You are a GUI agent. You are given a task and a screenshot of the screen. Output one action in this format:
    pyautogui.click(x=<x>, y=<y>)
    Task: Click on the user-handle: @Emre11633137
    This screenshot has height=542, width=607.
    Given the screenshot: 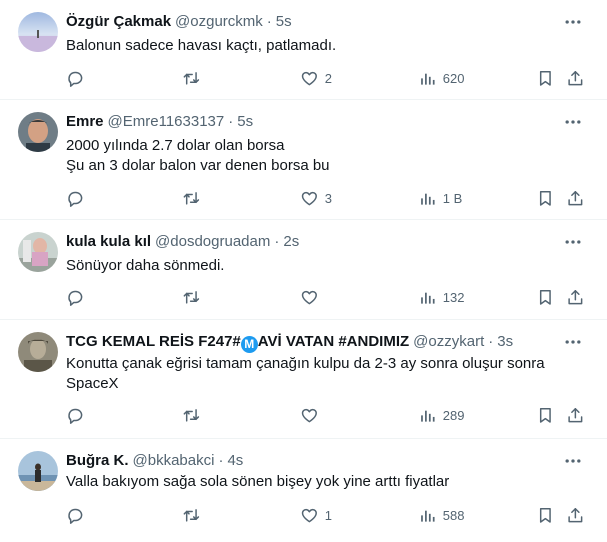 What is the action you would take?
    pyautogui.click(x=166, y=121)
    